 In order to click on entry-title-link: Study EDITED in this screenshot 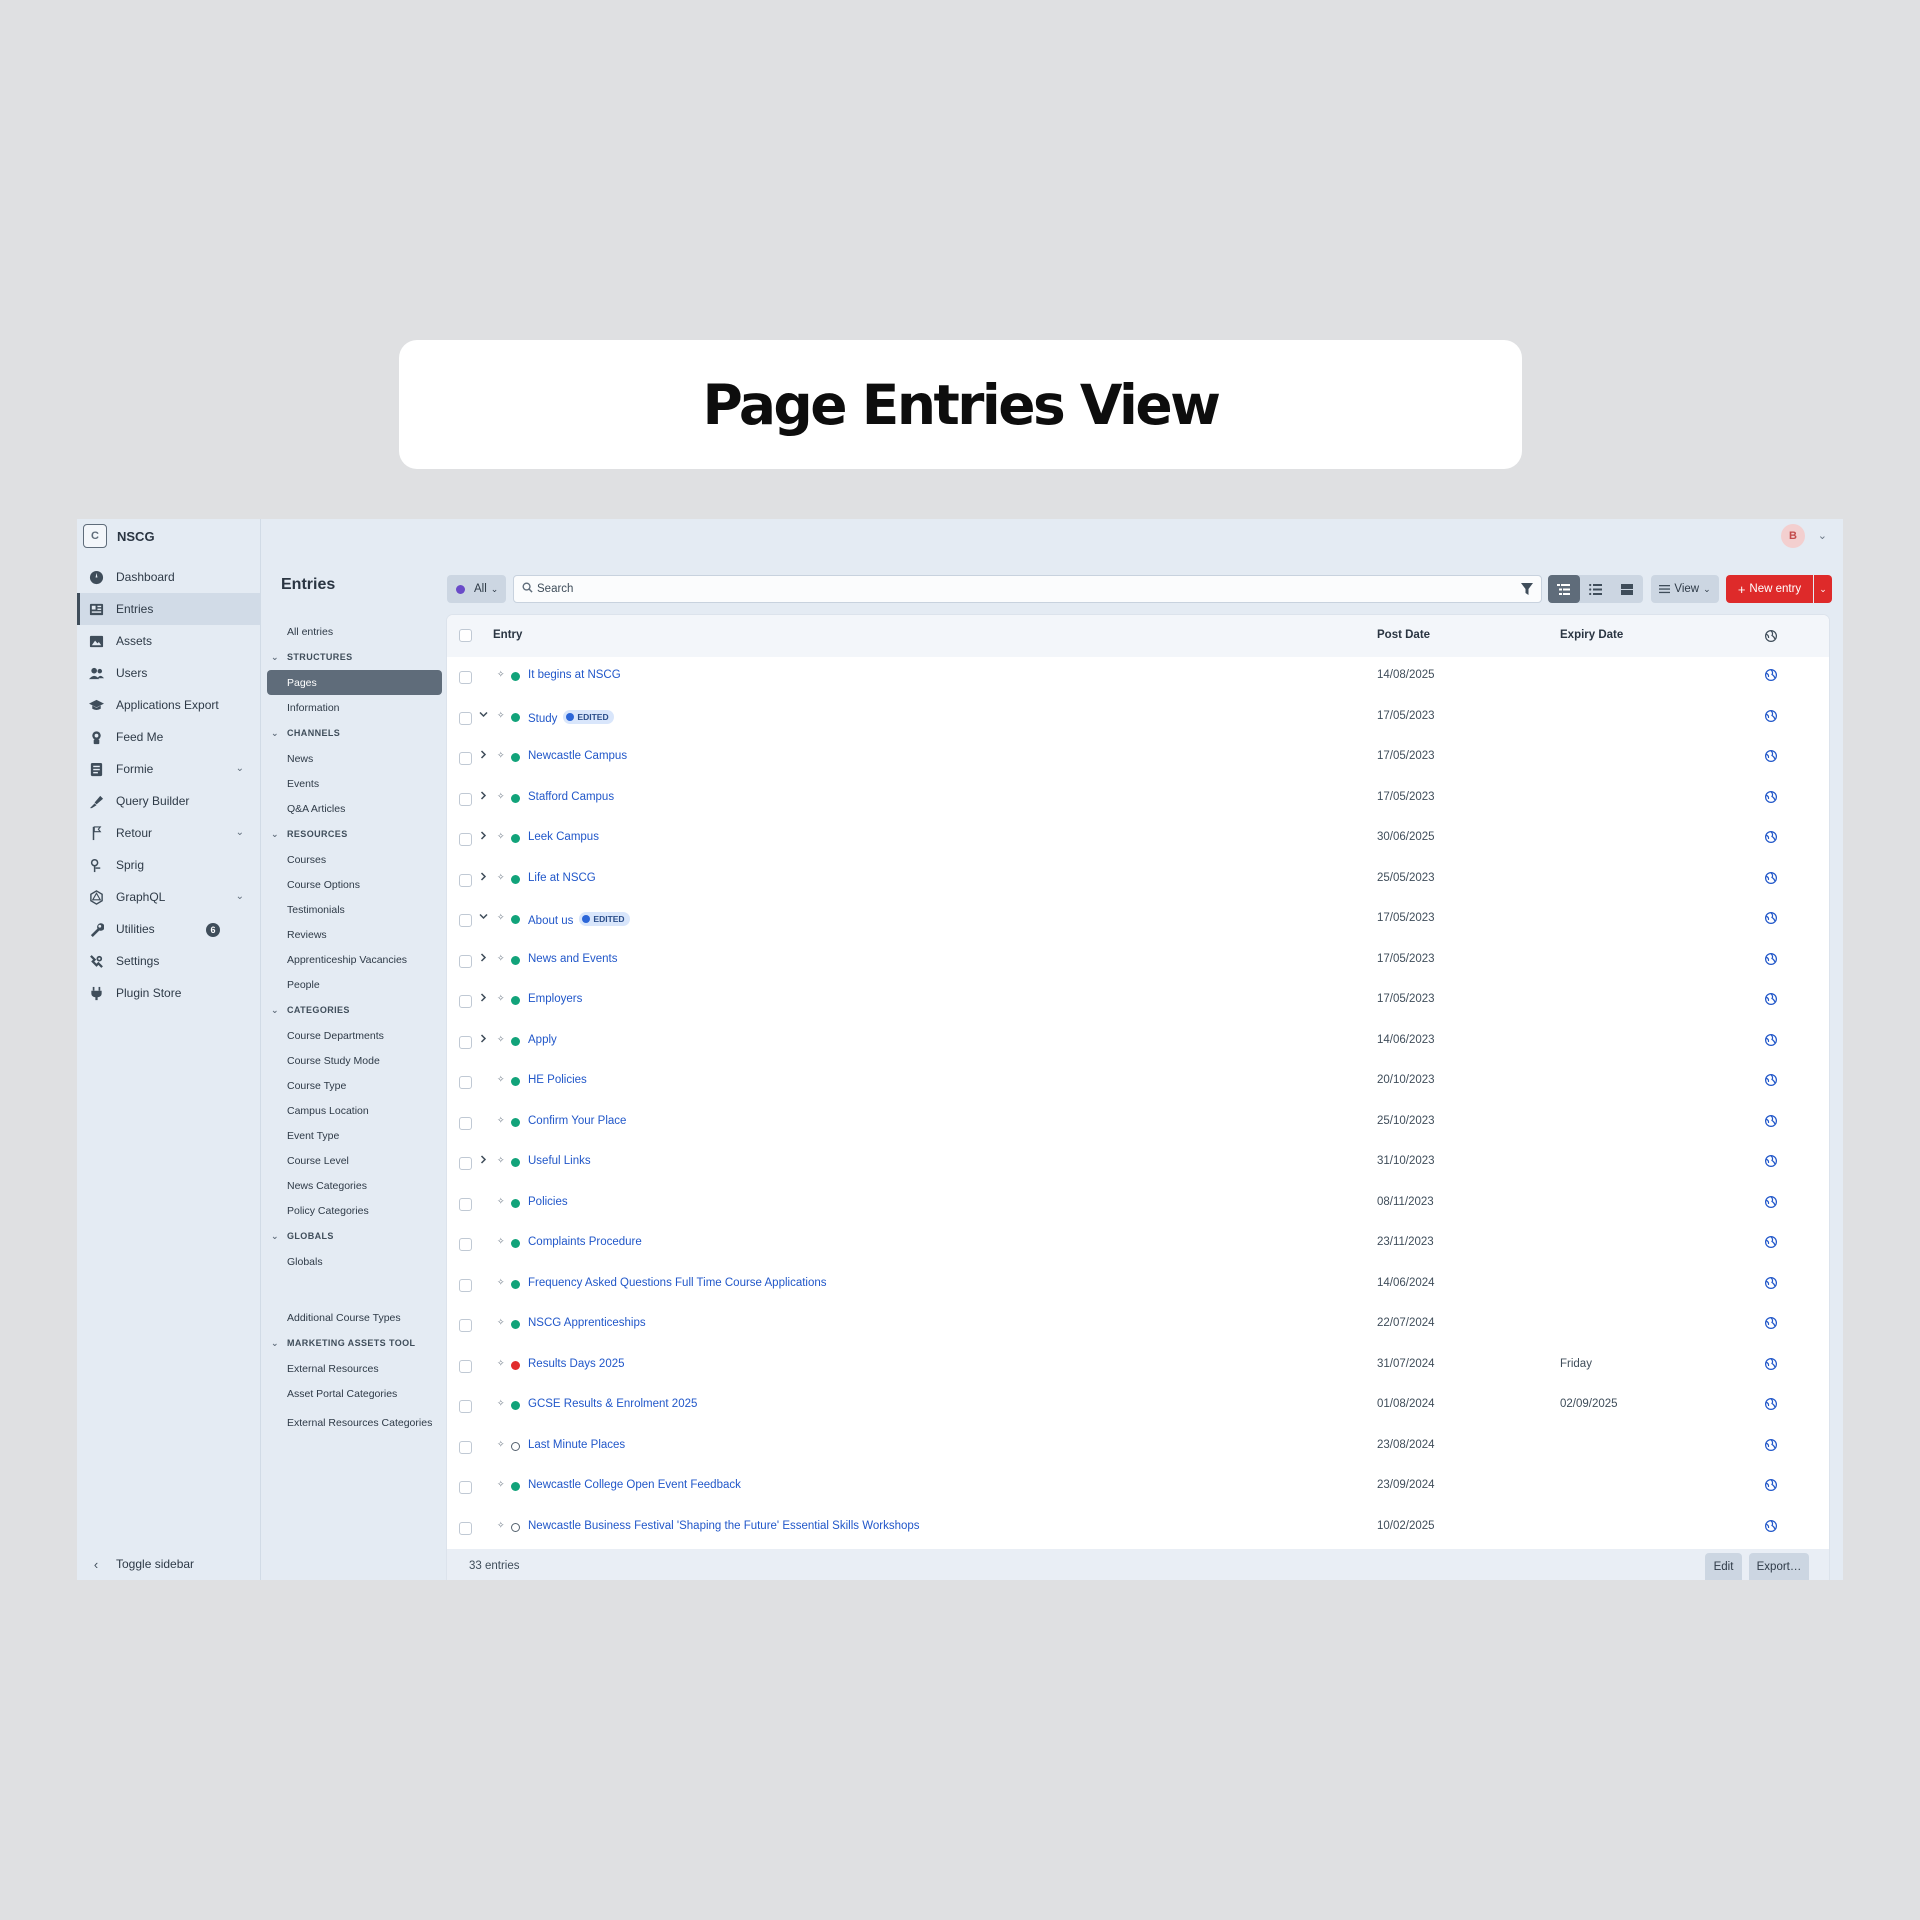, I will do `click(571, 717)`.